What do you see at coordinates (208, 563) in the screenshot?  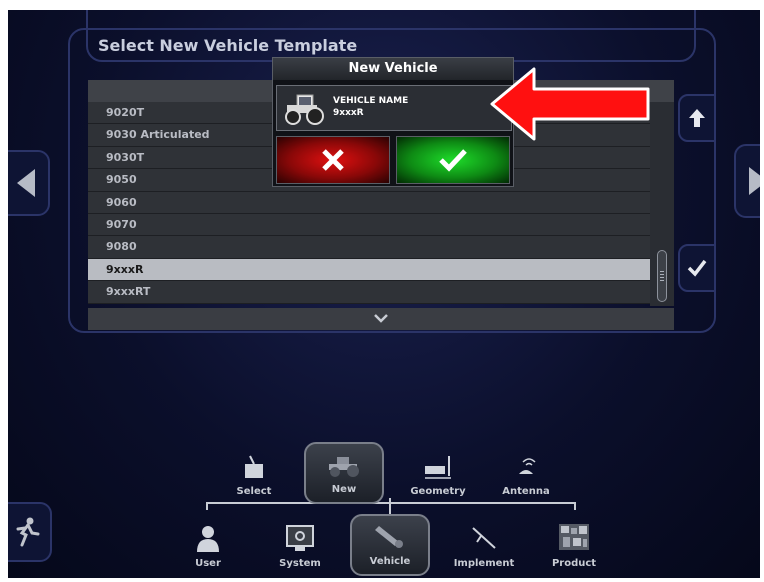 I see `nav-user-label: User` at bounding box center [208, 563].